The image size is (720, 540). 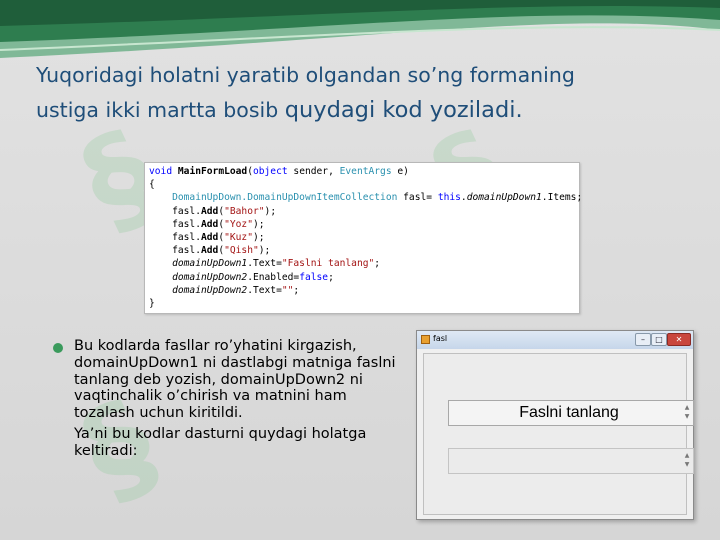 What do you see at coordinates (440, 338) in the screenshot?
I see `window-title: fasl` at bounding box center [440, 338].